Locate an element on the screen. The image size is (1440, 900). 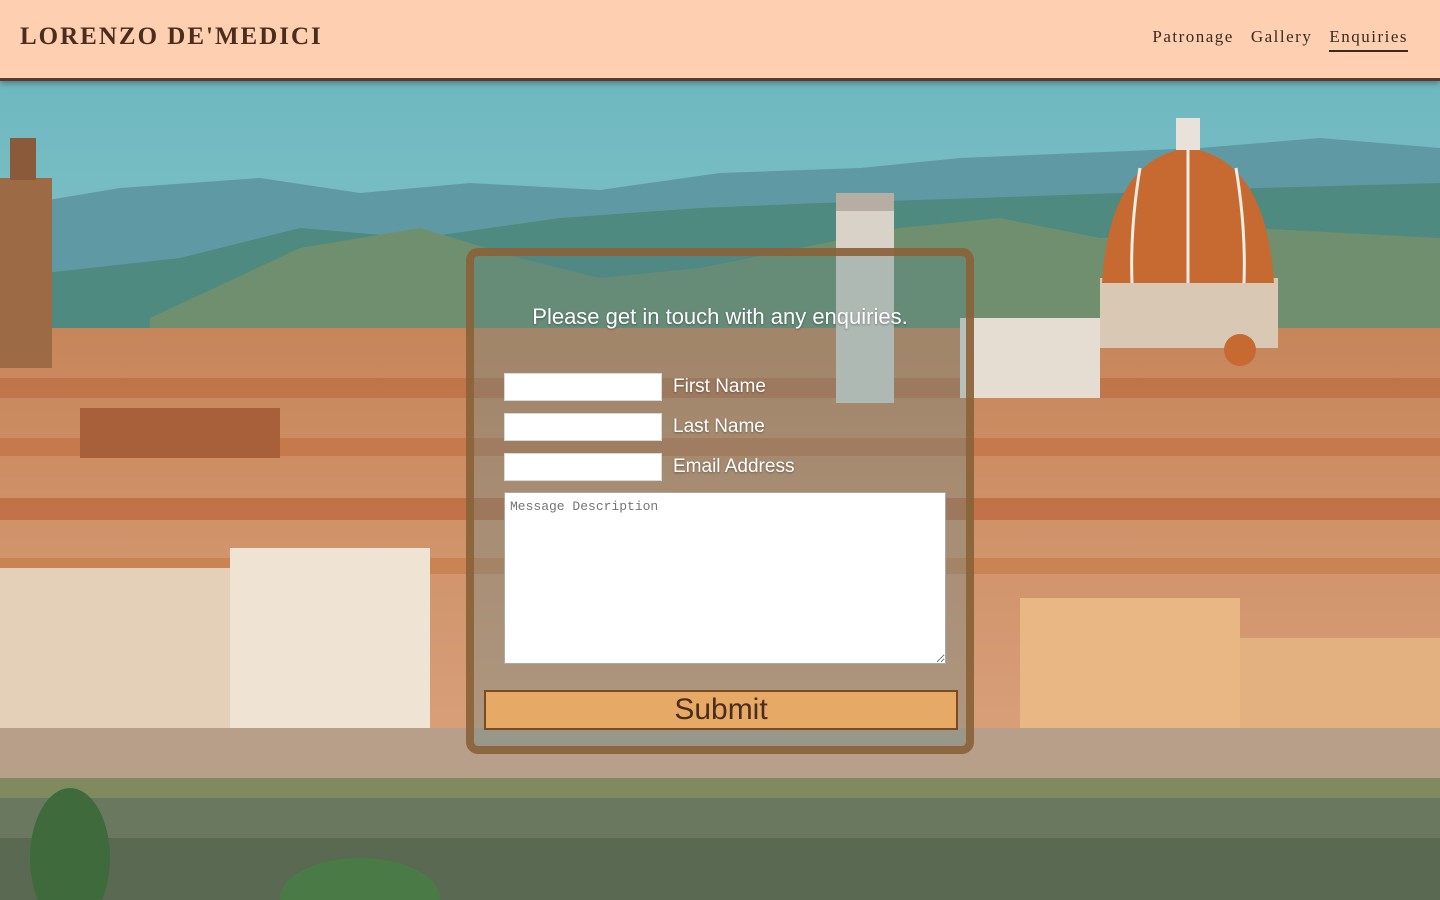
first-name-label: First Name is located at coordinates (719, 386).